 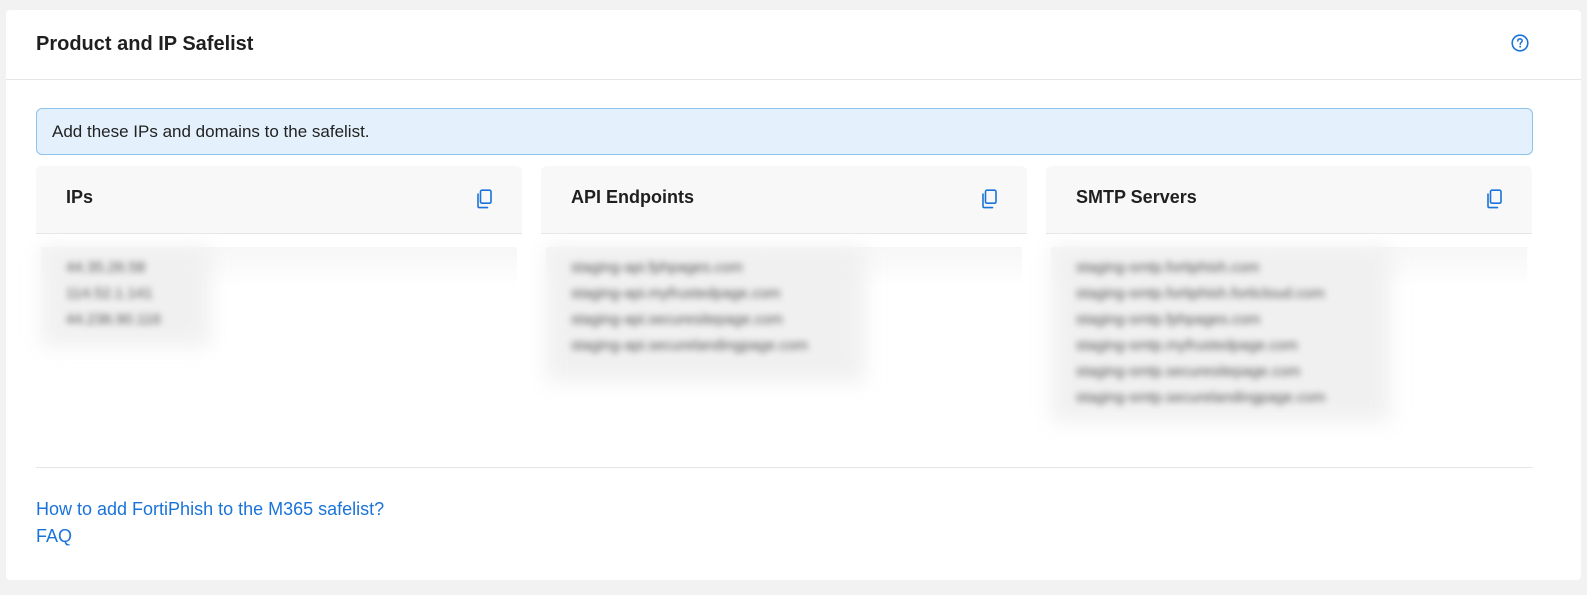 I want to click on panel-header: SMTP Servers, so click(x=1289, y=200).